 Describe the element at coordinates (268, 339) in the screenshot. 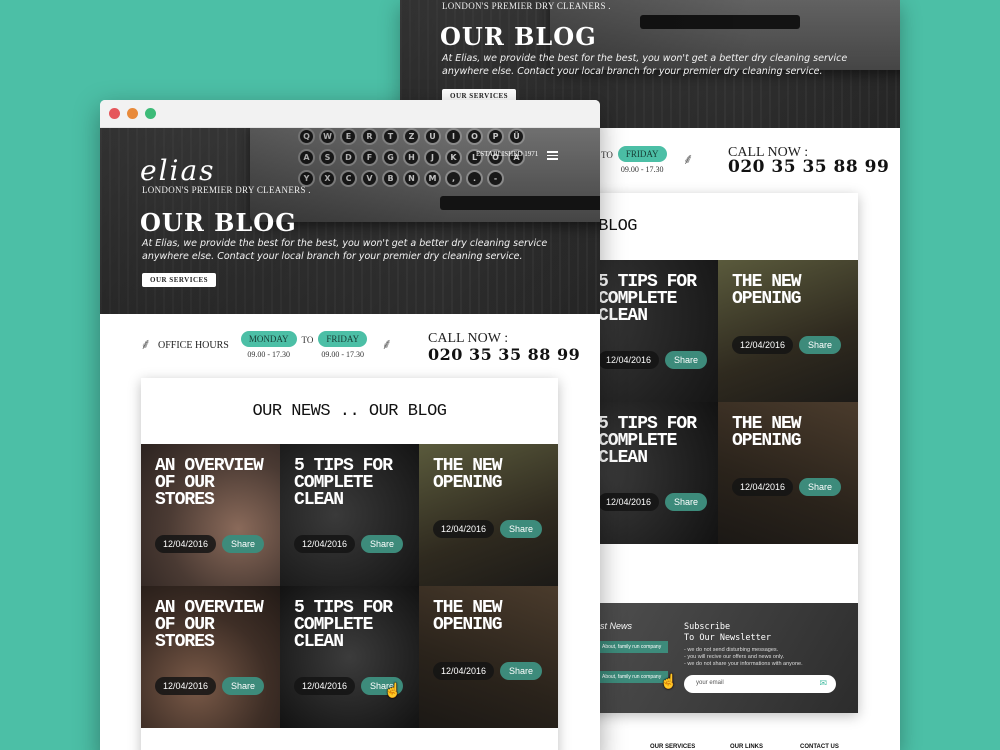

I see `monday-pill: MONDAY` at that location.